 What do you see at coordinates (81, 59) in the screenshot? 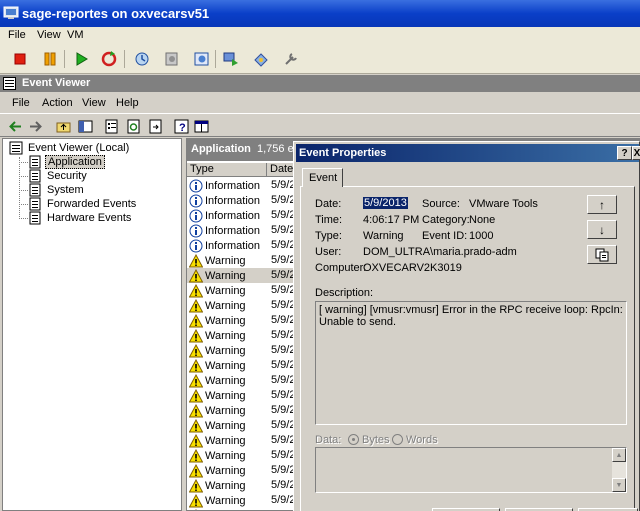
I see `power-on-button` at bounding box center [81, 59].